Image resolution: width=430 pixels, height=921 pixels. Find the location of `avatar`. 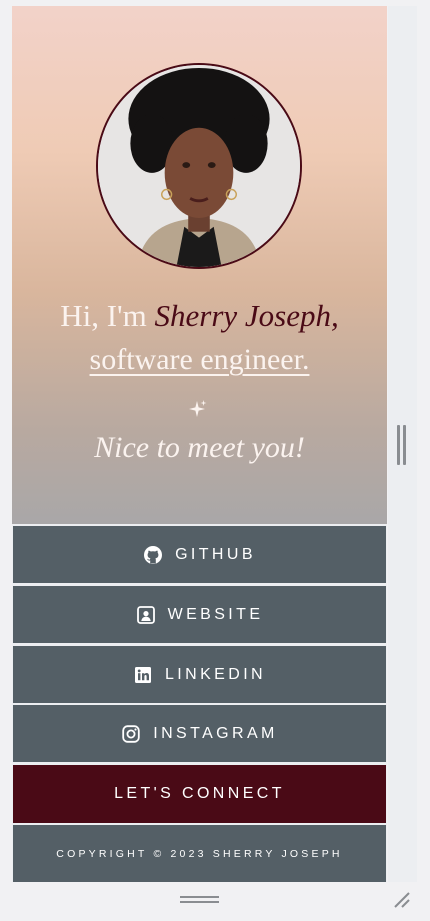

avatar is located at coordinates (199, 166).